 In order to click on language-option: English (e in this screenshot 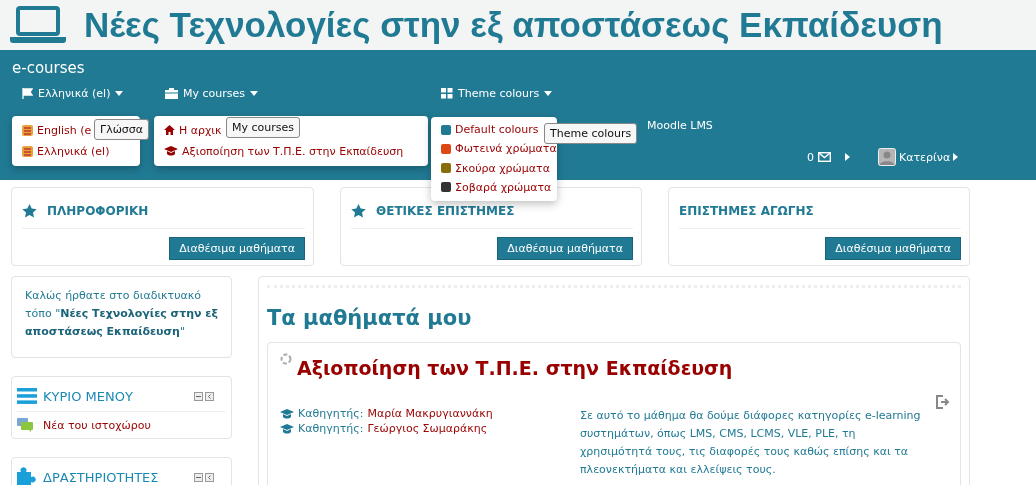, I will do `click(64, 130)`.